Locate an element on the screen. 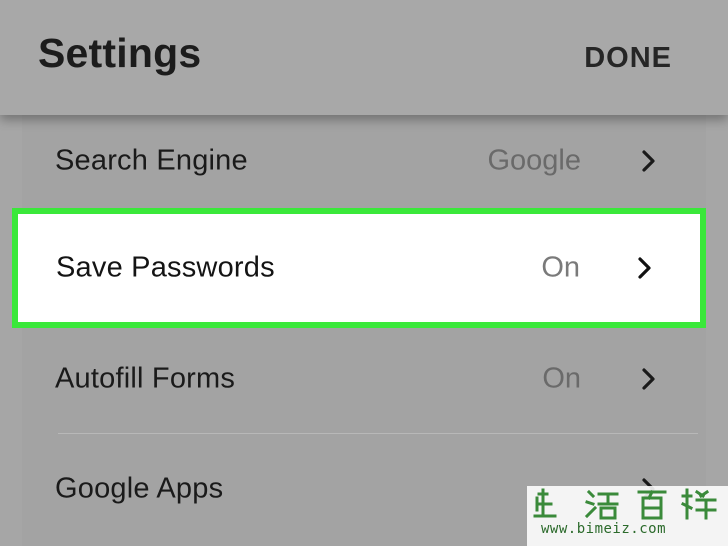 The width and height of the screenshot is (728, 546). setting-label: Save Passwords is located at coordinates (165, 267).